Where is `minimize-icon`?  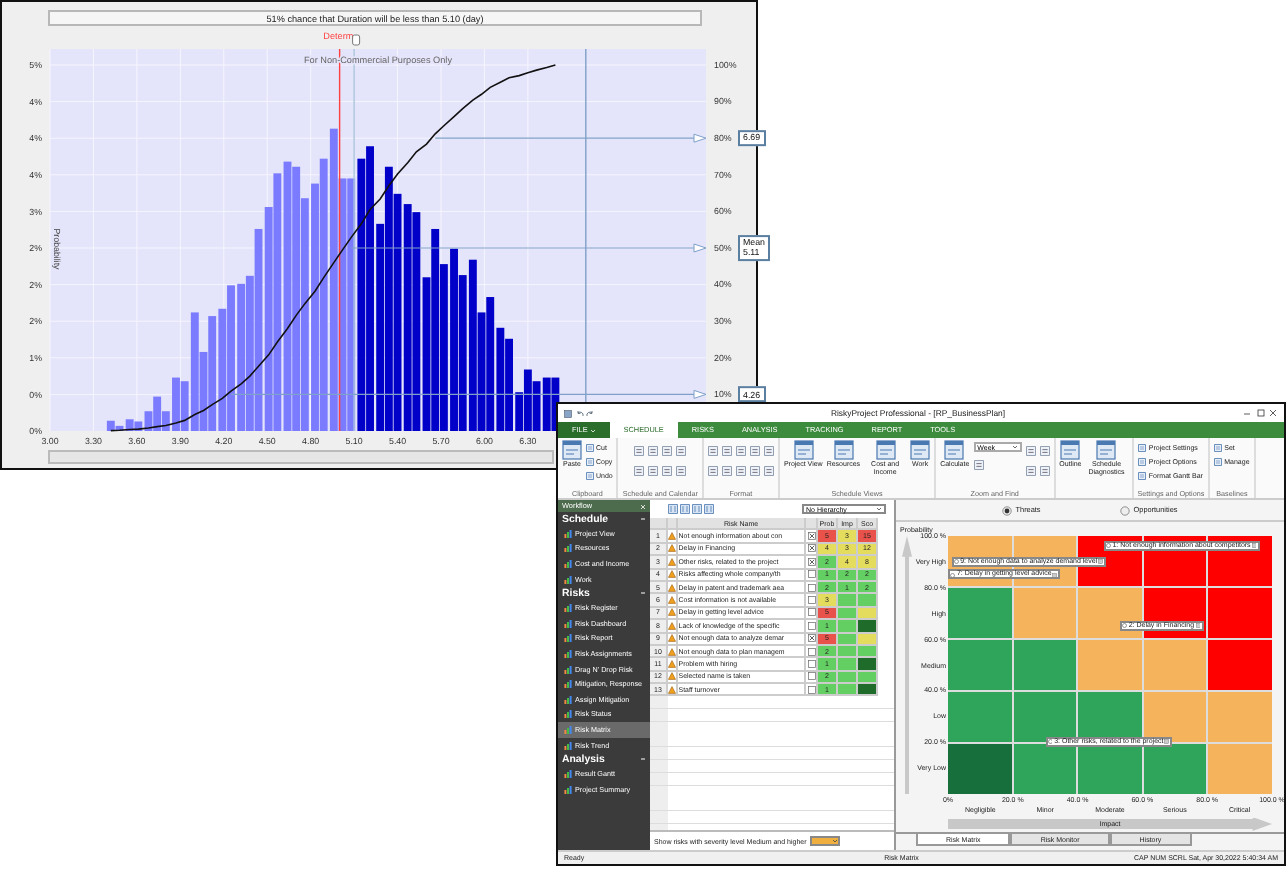 minimize-icon is located at coordinates (1247, 413).